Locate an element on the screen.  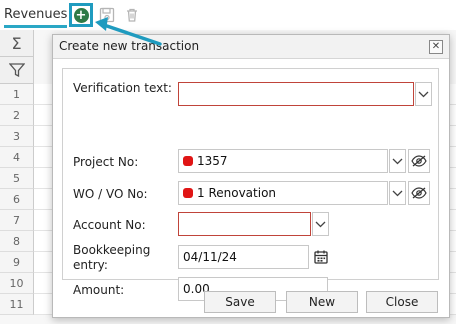
wo-vo-no-dropdown-button is located at coordinates (397, 193).